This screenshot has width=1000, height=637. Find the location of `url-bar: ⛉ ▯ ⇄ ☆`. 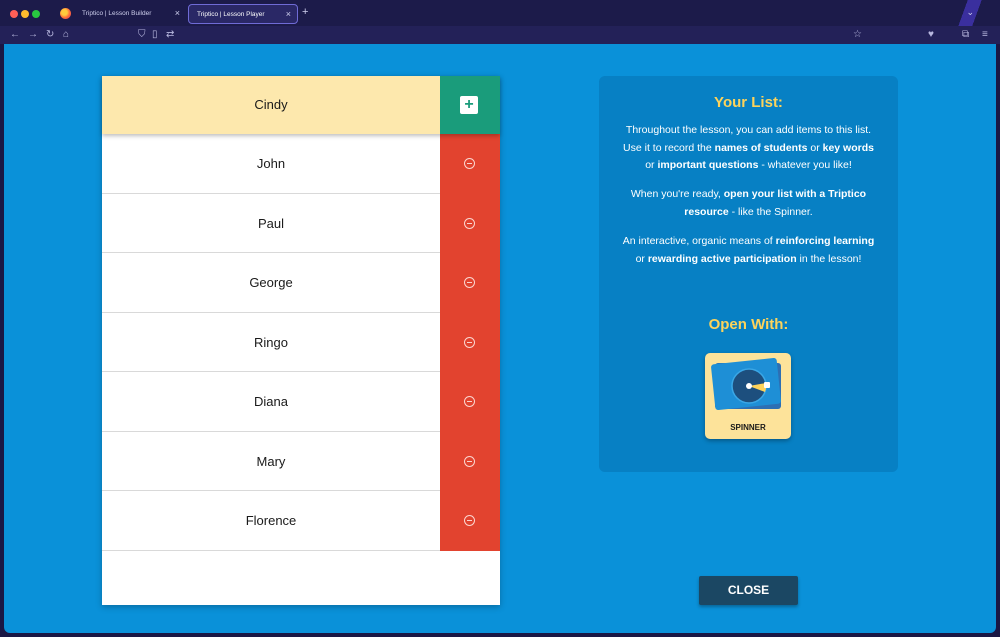

url-bar: ⛉ ▯ ⇄ ☆ is located at coordinates (497, 35).